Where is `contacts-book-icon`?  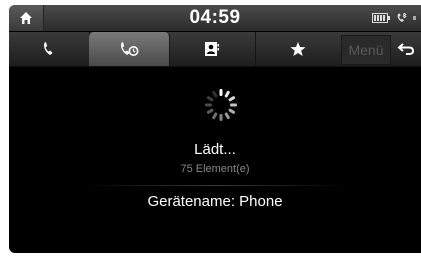
contacts-book-icon is located at coordinates (212, 49).